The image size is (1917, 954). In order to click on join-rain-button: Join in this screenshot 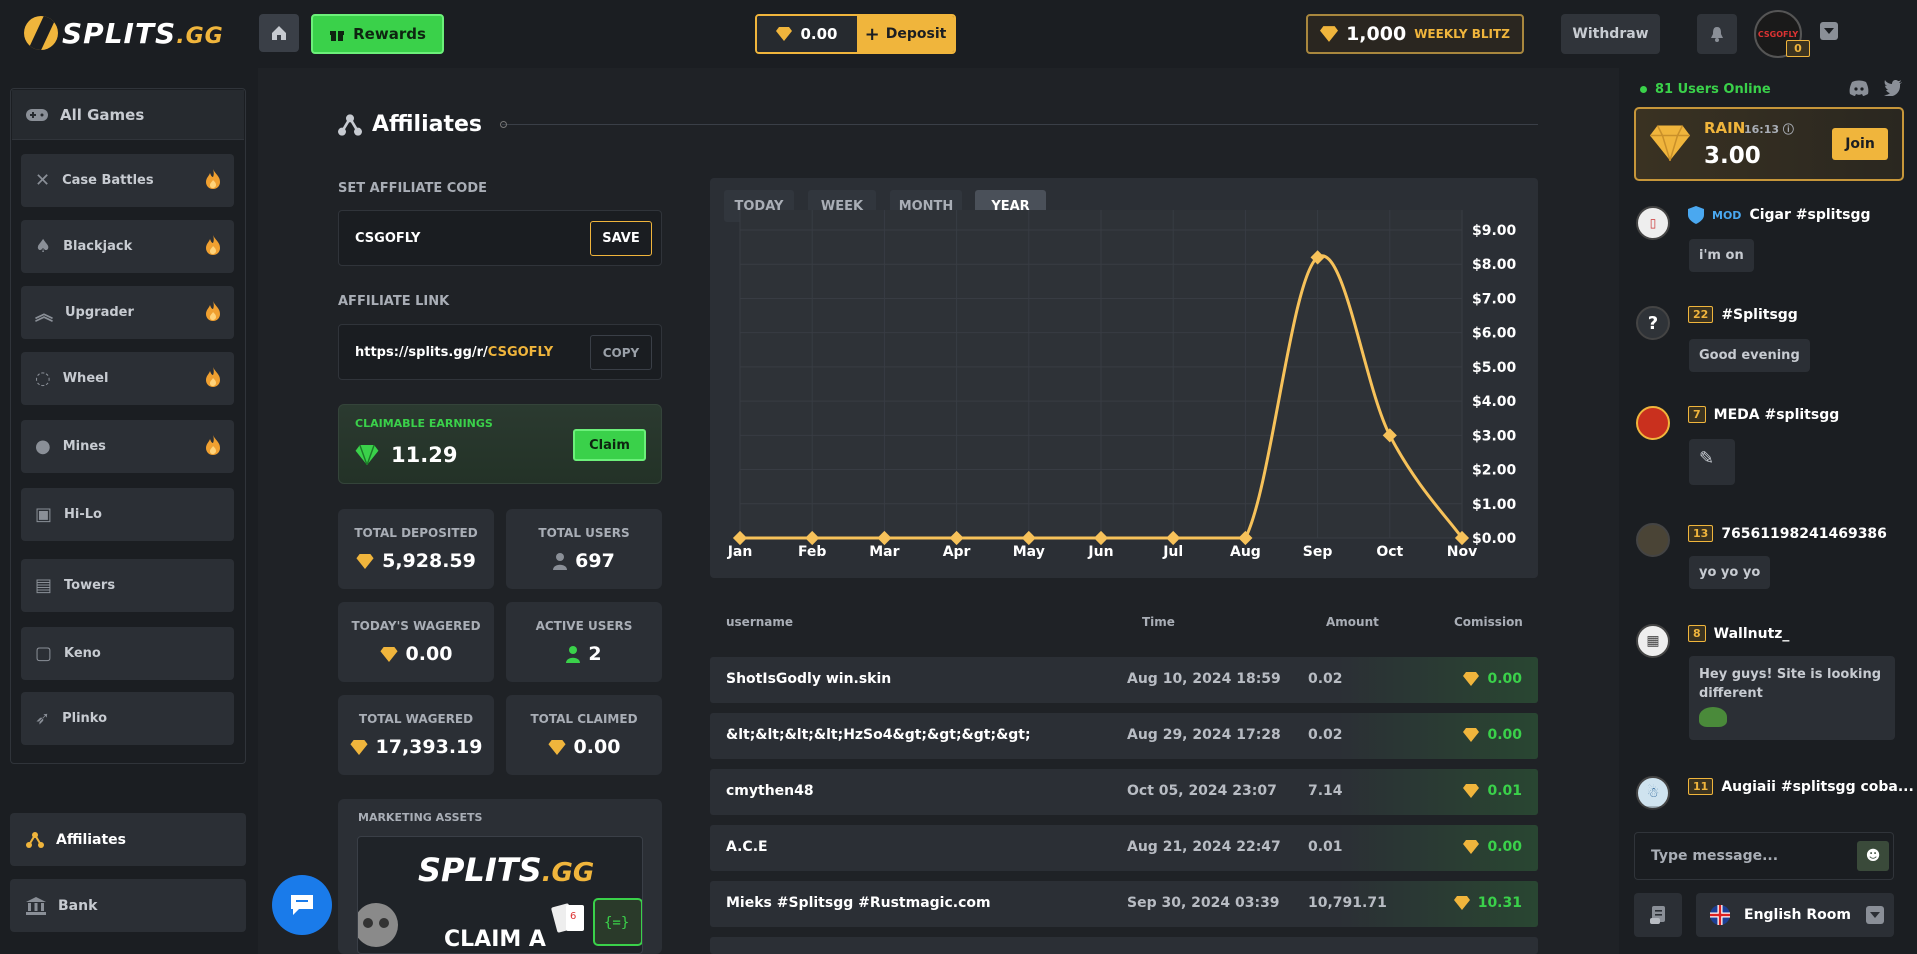, I will do `click(1860, 144)`.